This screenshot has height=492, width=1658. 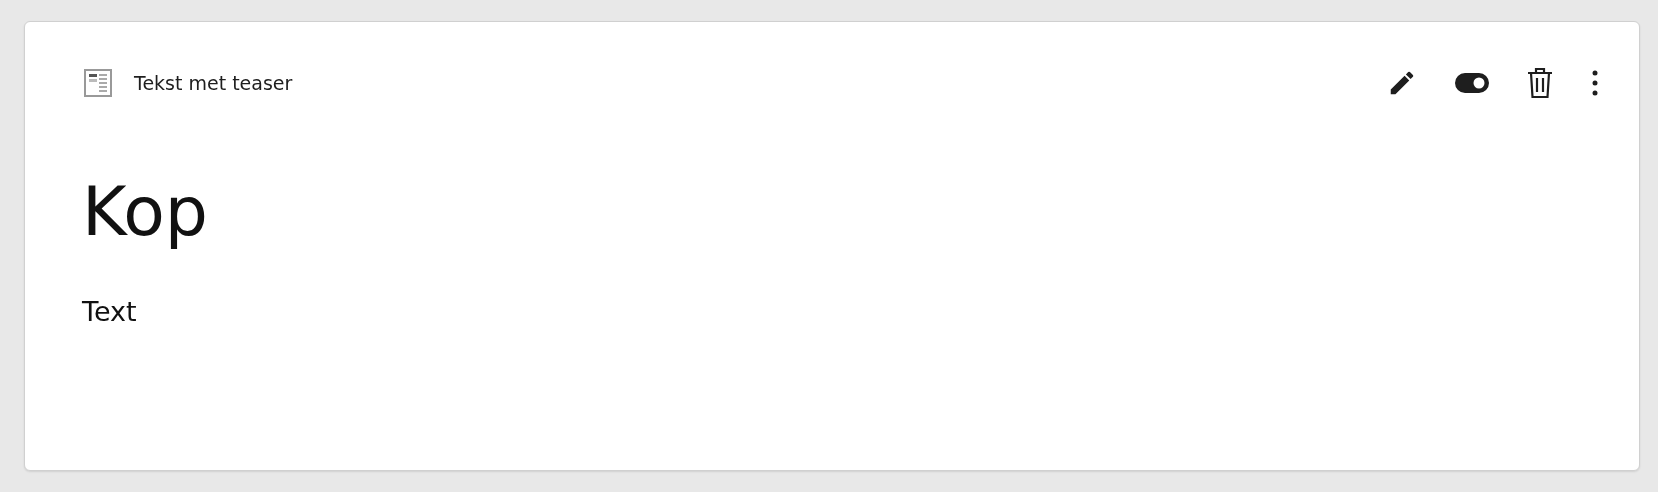 What do you see at coordinates (213, 83) in the screenshot?
I see `element-type-label: Tekst met teaser` at bounding box center [213, 83].